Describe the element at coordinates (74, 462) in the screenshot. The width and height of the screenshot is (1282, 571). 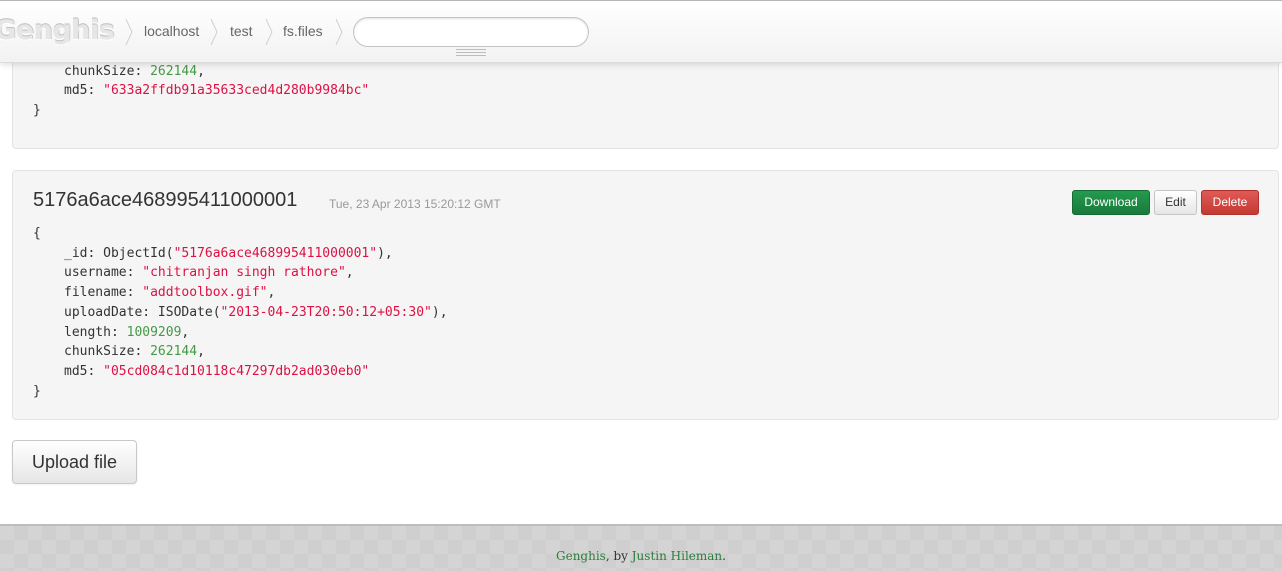
I see `upload-file-button: Upload file` at that location.